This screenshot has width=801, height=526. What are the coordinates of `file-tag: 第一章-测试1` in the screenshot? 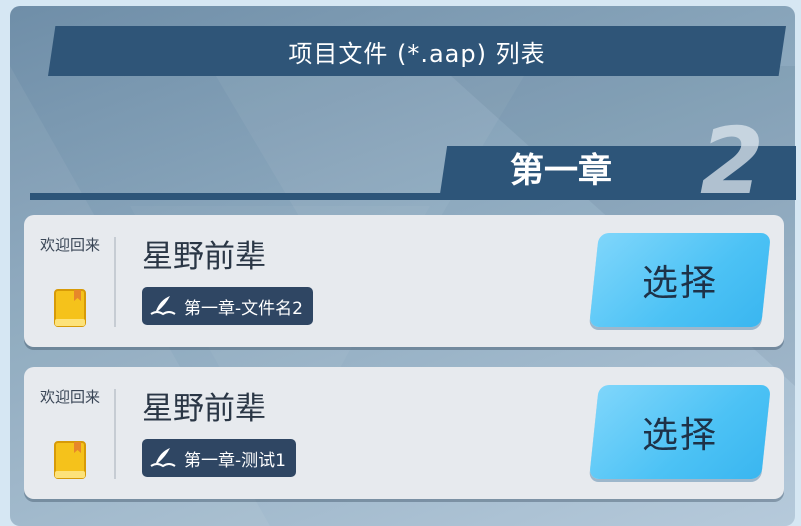 It's located at (219, 458).